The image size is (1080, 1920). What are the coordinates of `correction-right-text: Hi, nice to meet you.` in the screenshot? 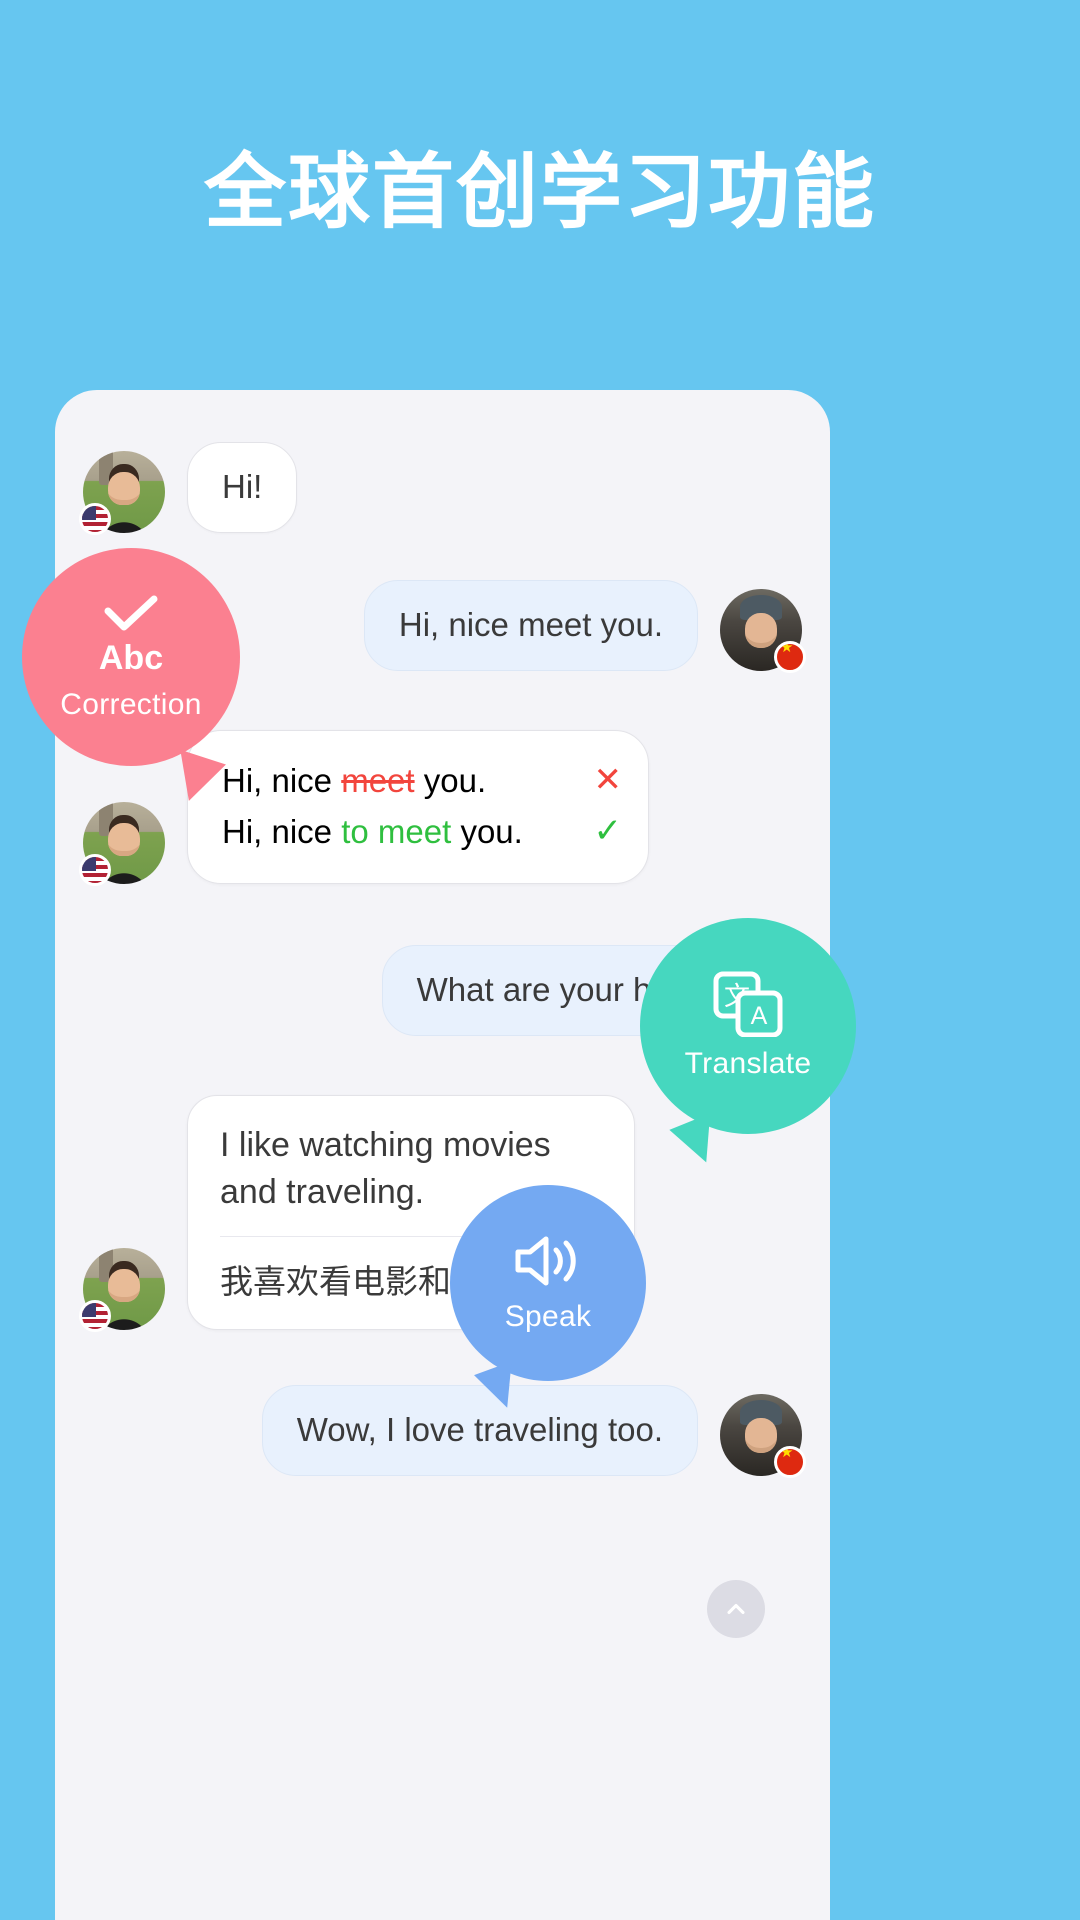 It's located at (372, 832).